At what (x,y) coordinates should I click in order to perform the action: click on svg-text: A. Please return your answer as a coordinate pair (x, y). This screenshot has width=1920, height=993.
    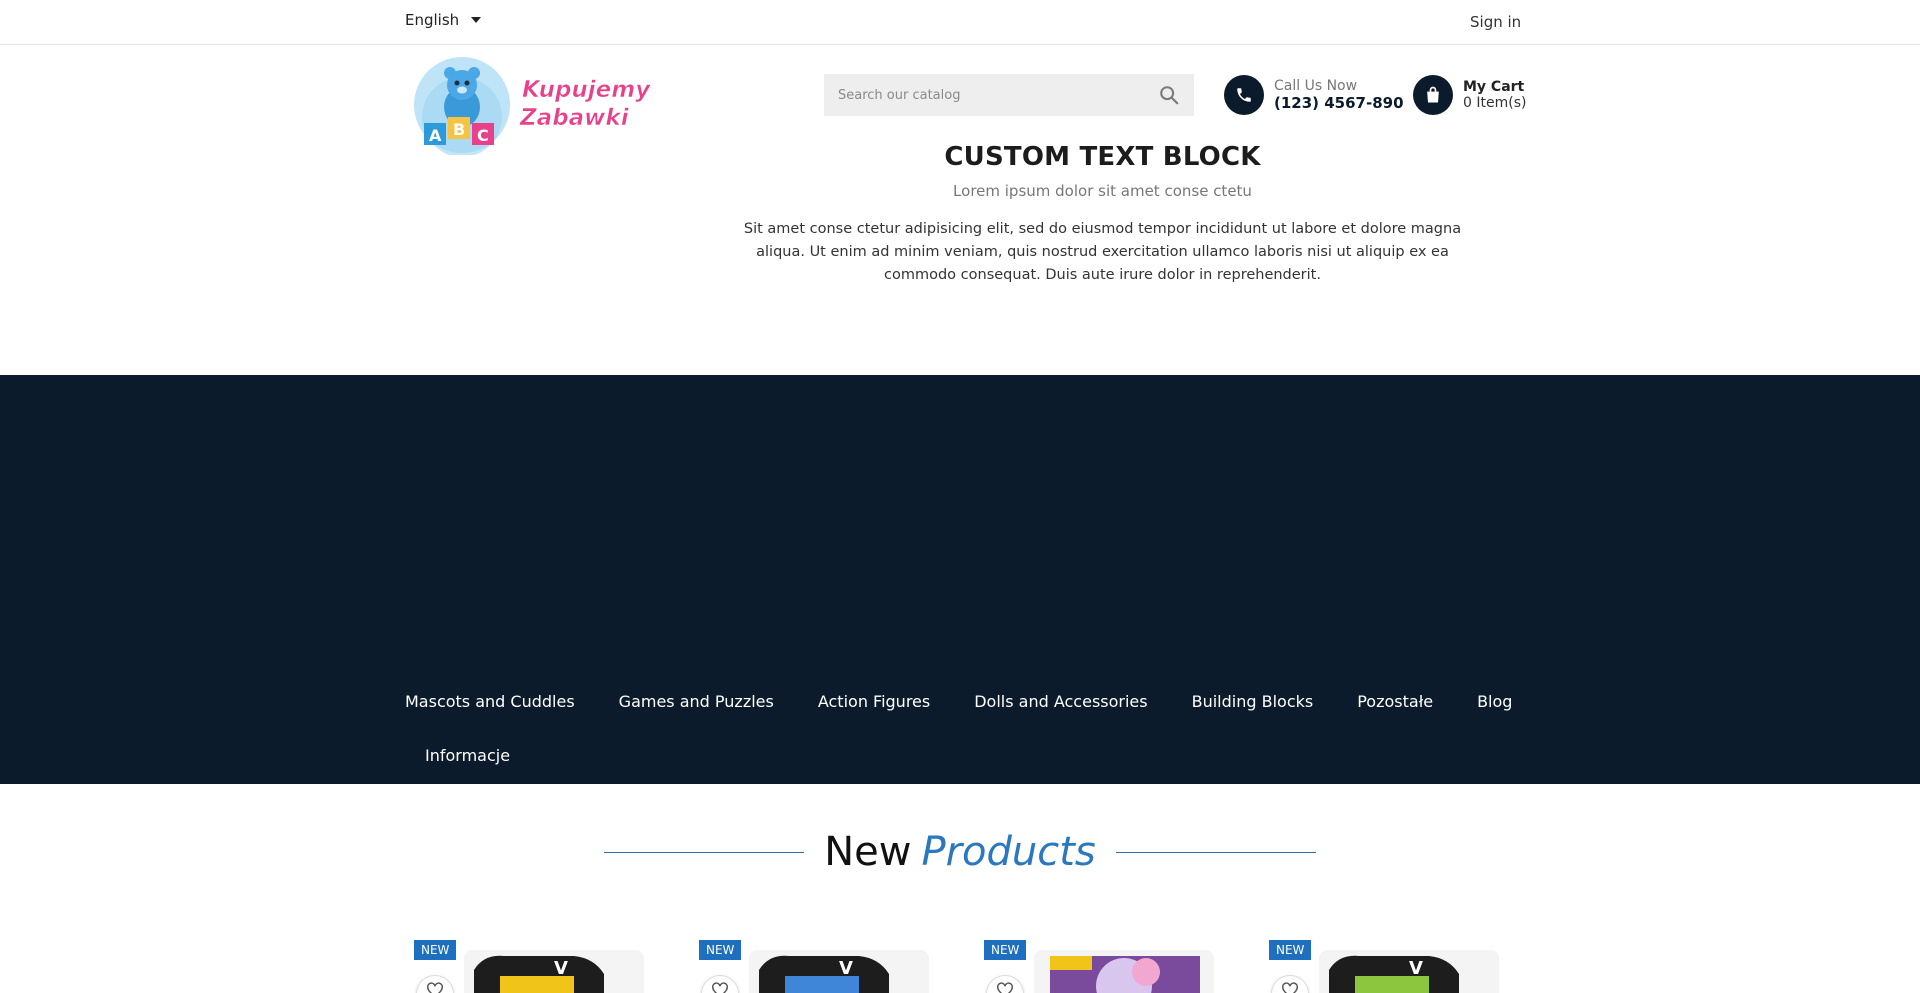
    Looking at the image, I should click on (435, 135).